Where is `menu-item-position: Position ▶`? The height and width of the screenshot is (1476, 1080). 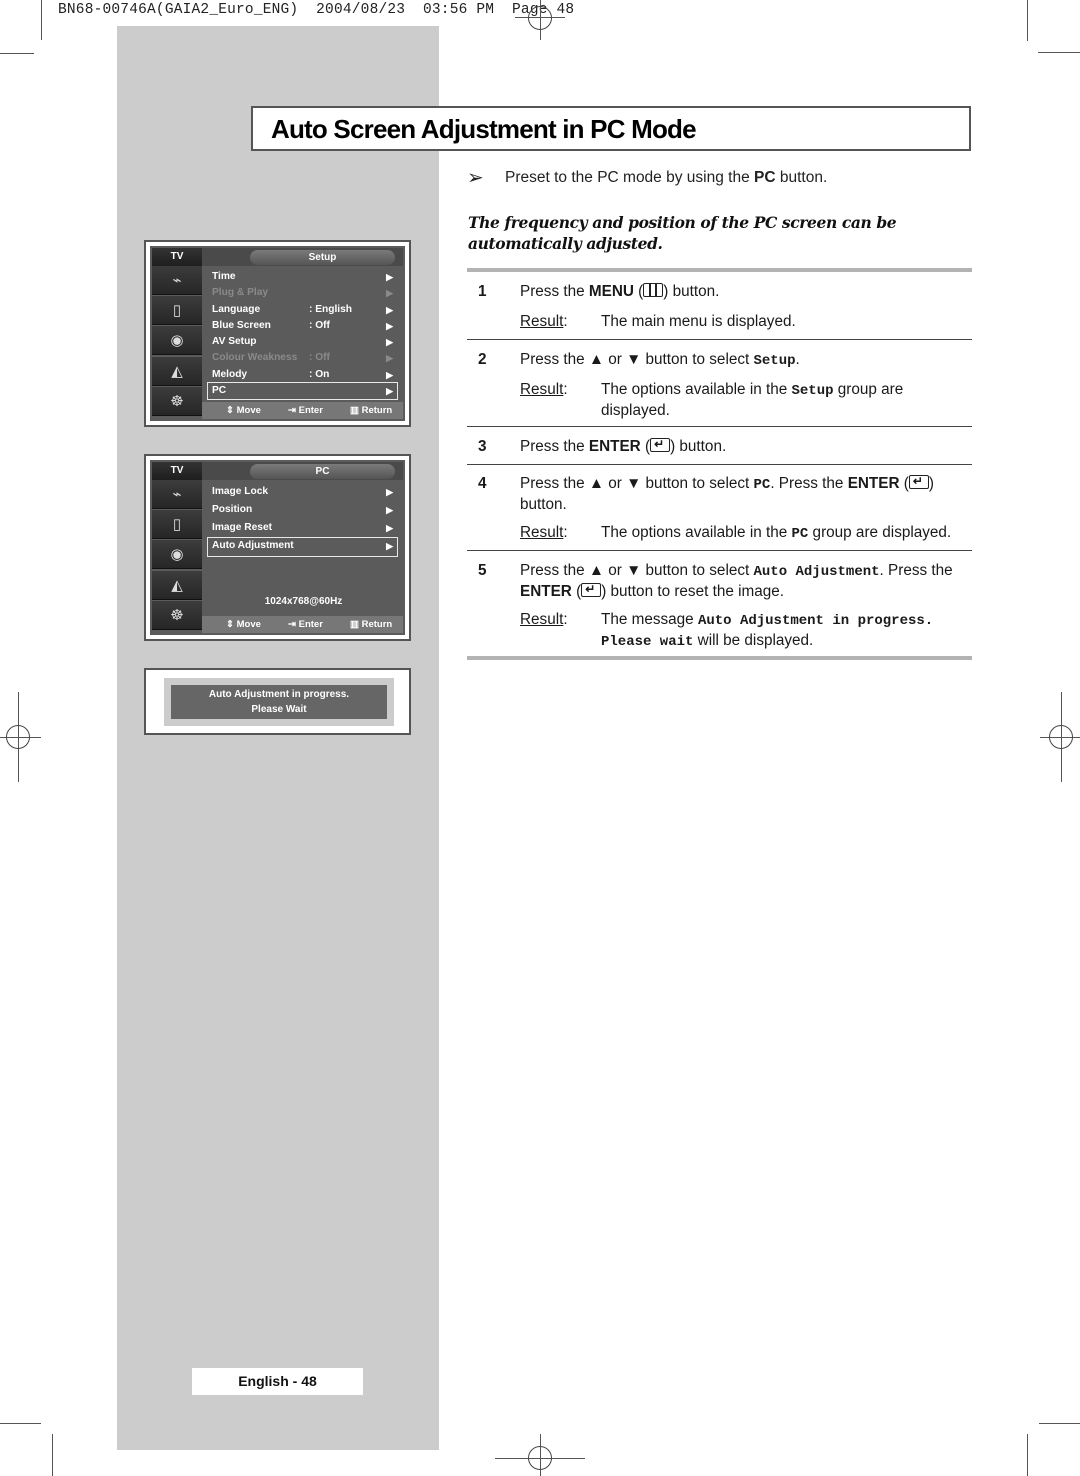
menu-item-position: Position ▶ is located at coordinates (303, 511).